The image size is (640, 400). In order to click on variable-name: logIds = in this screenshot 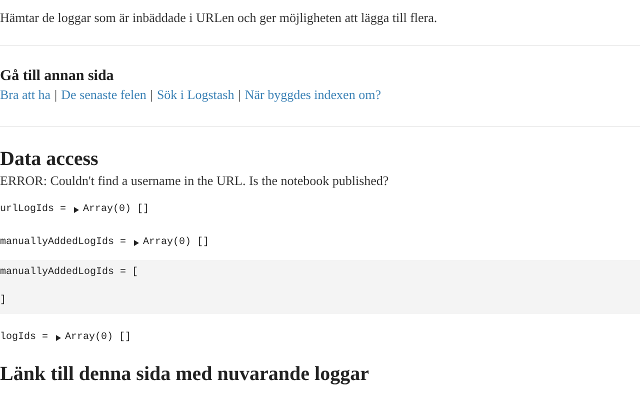, I will do `click(25, 338)`.